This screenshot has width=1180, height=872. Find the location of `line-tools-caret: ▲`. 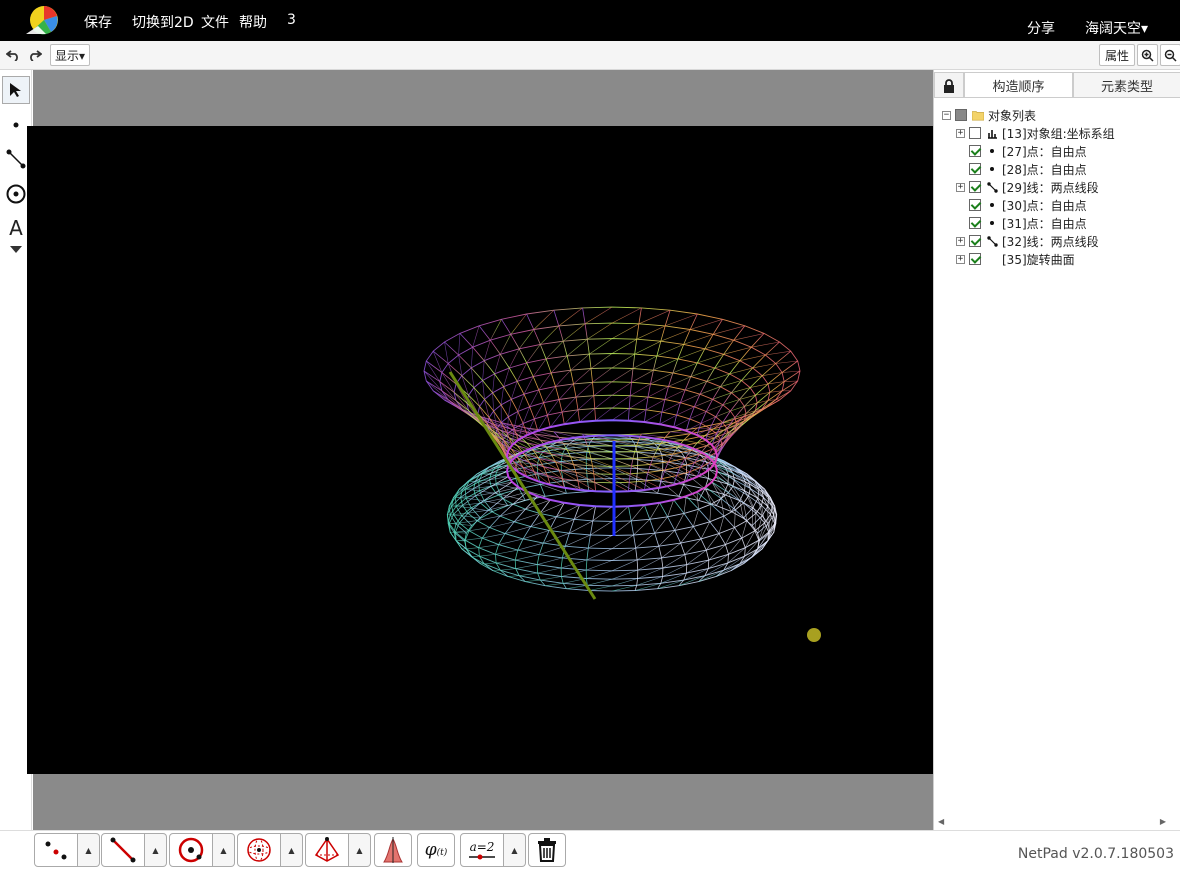

line-tools-caret: ▲ is located at coordinates (156, 850).